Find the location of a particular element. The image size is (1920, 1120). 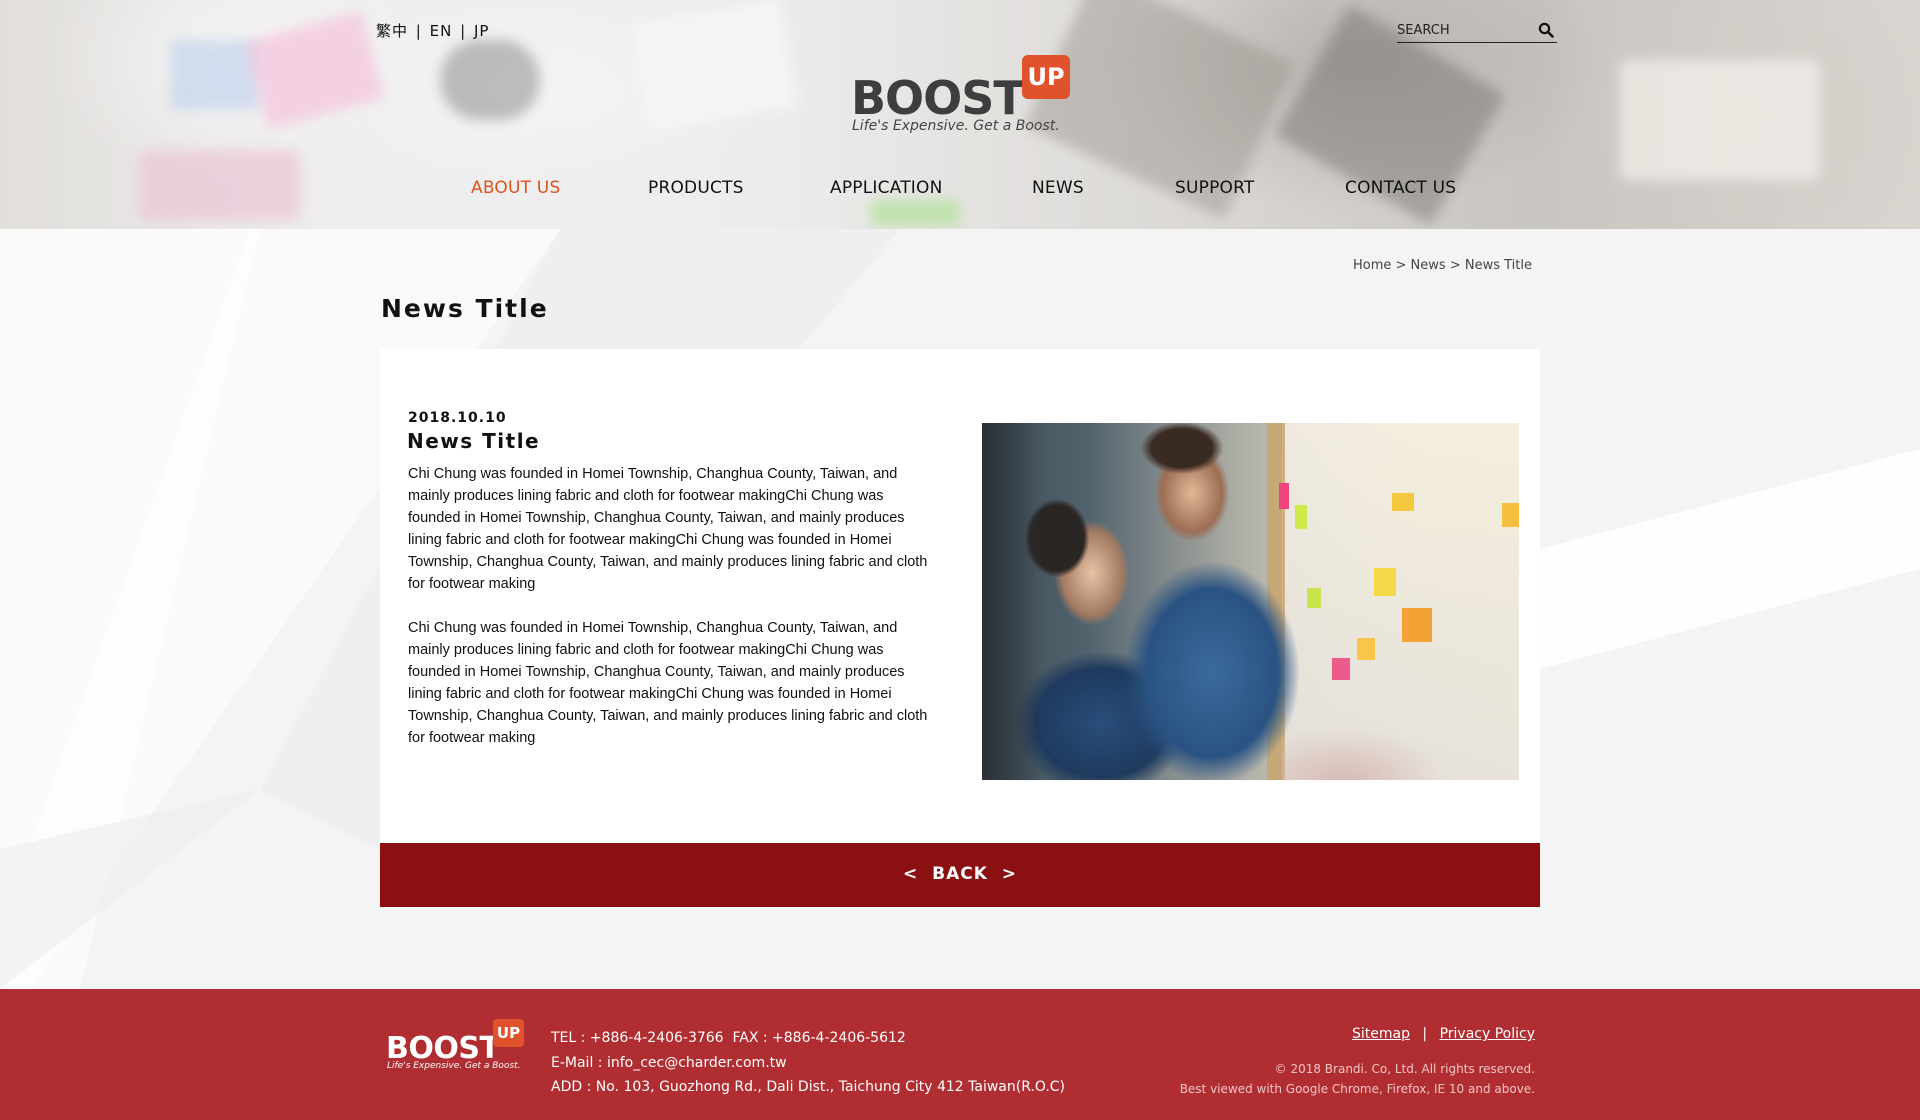

back-button-label: < BACK > is located at coordinates (960, 874).